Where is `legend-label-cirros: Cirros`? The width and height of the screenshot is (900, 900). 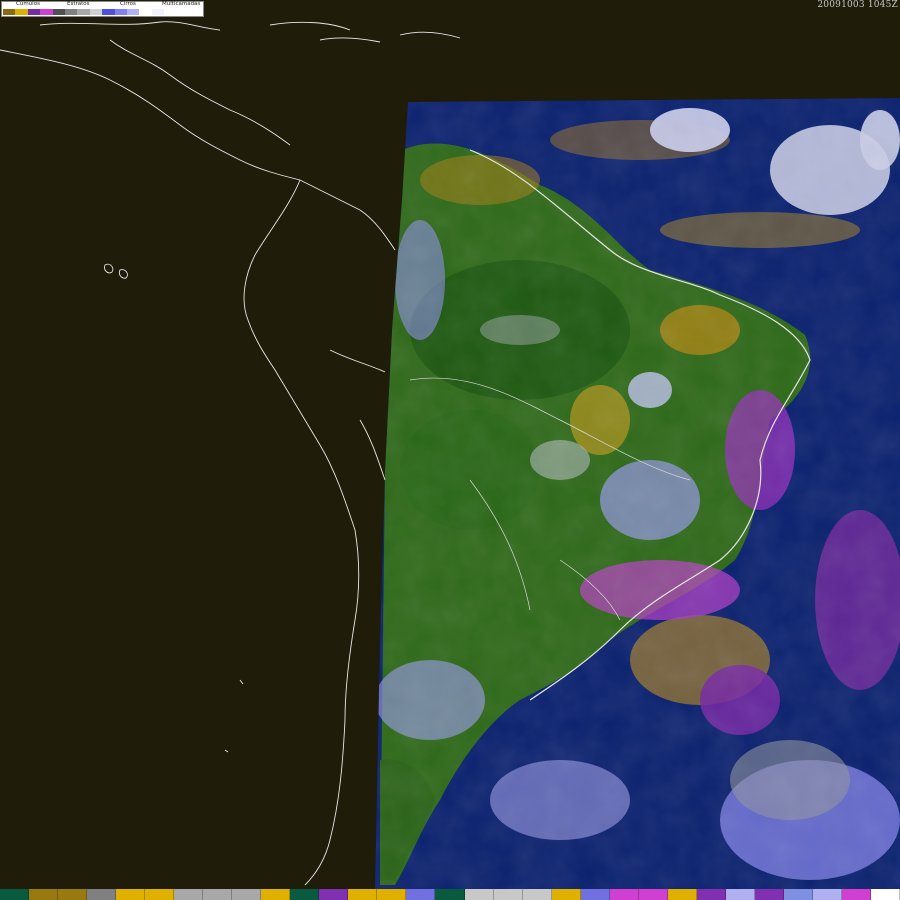 legend-label-cirros: Cirros is located at coordinates (128, 4).